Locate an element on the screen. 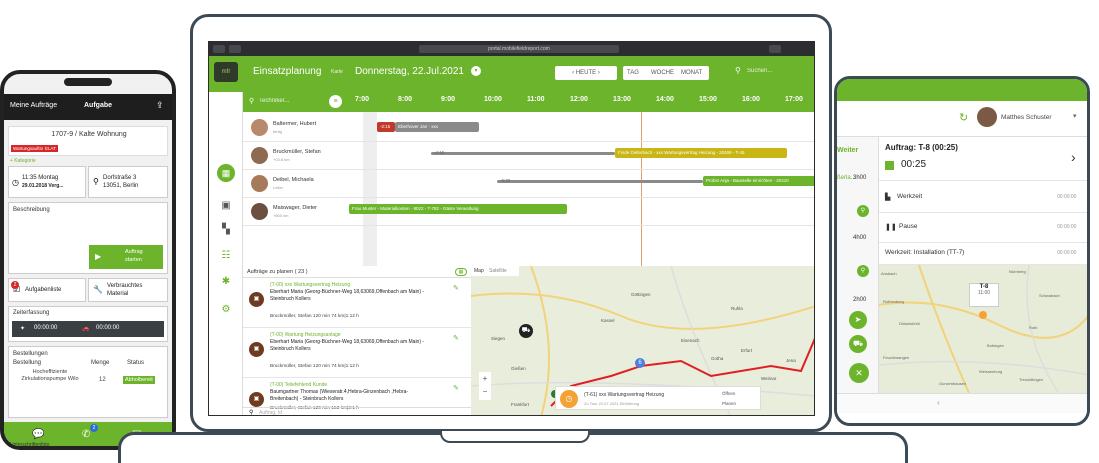 The height and width of the screenshot is (463, 1099). order-search-bar: ⚲ Auftrag, Id is located at coordinates (357, 411).